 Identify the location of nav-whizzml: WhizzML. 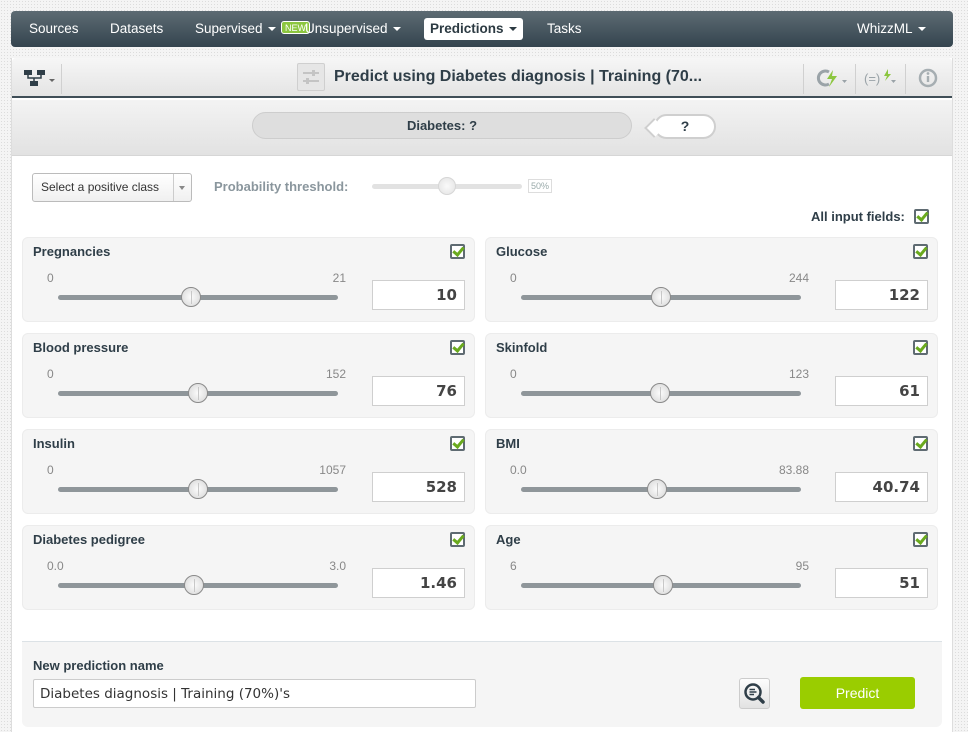
(891, 29).